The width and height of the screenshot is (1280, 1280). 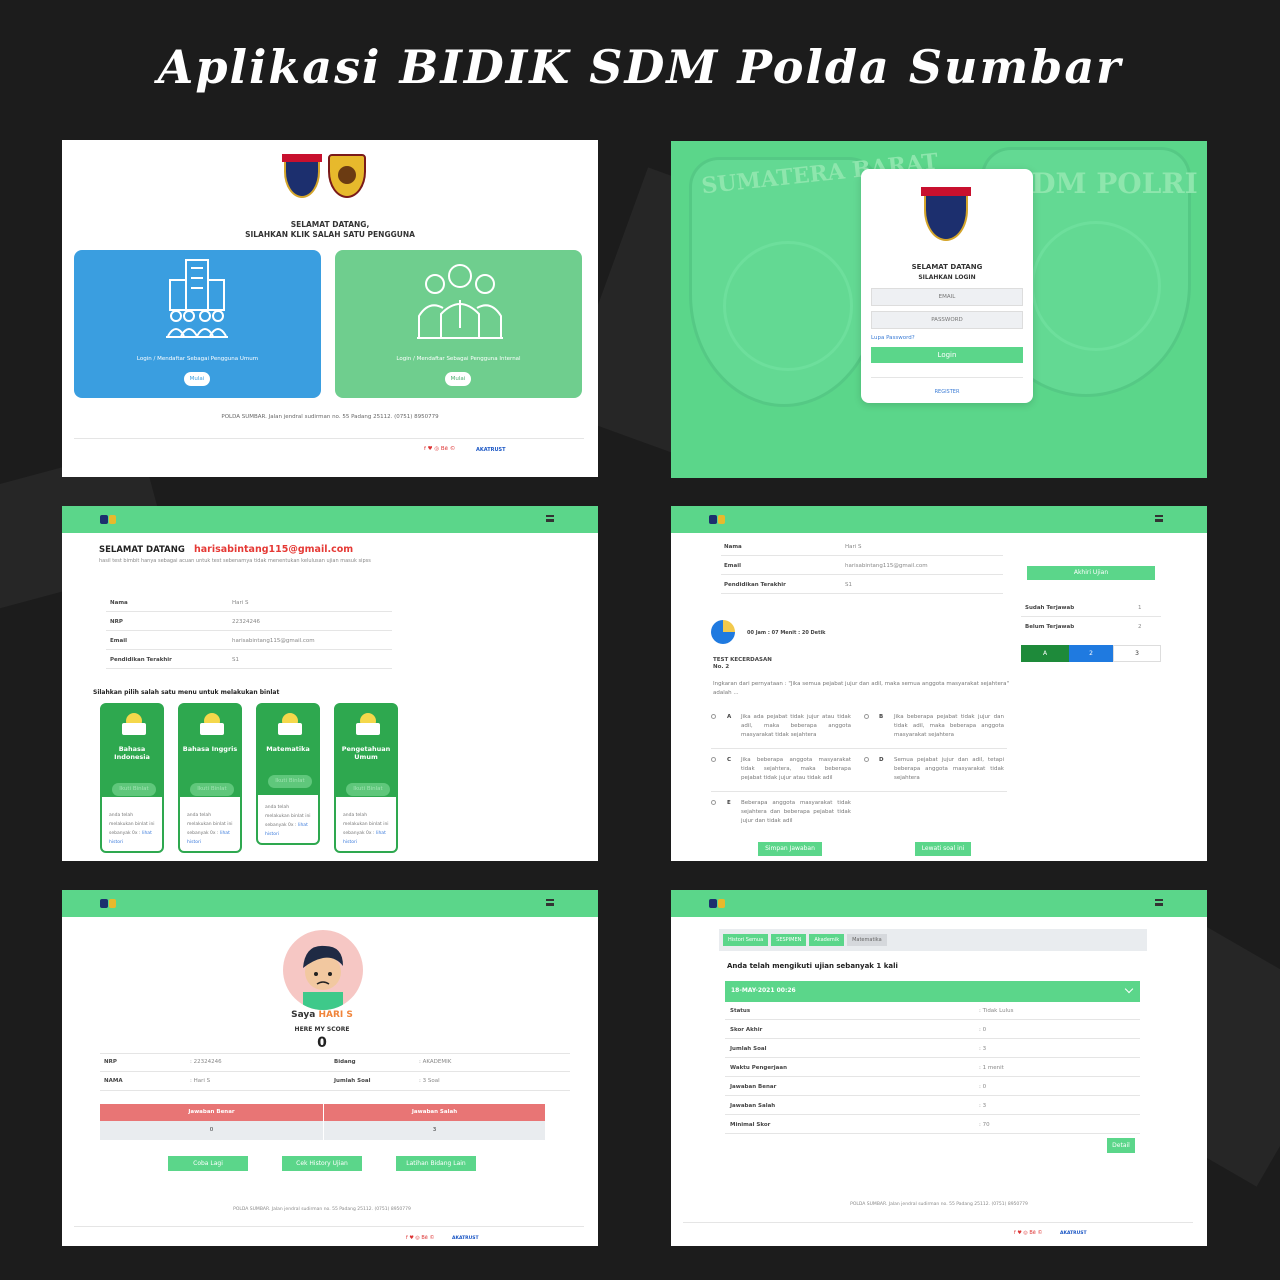 I want to click on info-label-email: Email, so click(x=732, y=566).